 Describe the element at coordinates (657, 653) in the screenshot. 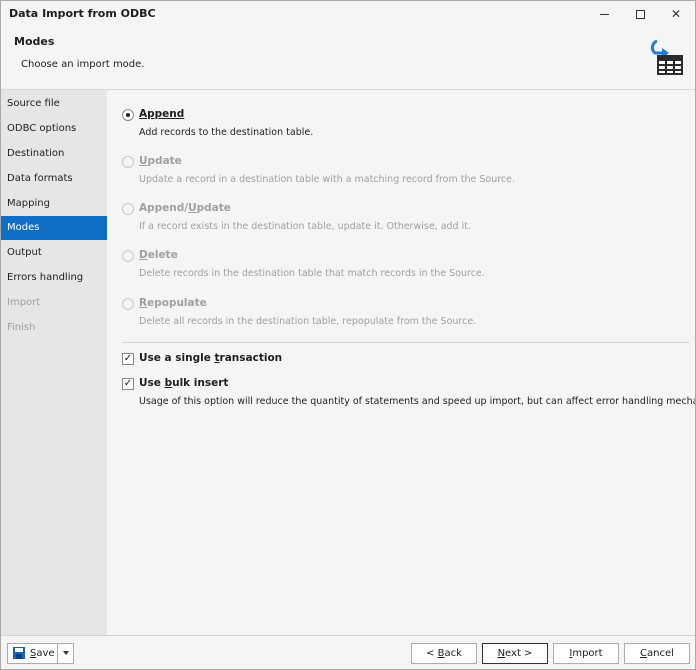

I see `cancel-button: Cancel` at that location.